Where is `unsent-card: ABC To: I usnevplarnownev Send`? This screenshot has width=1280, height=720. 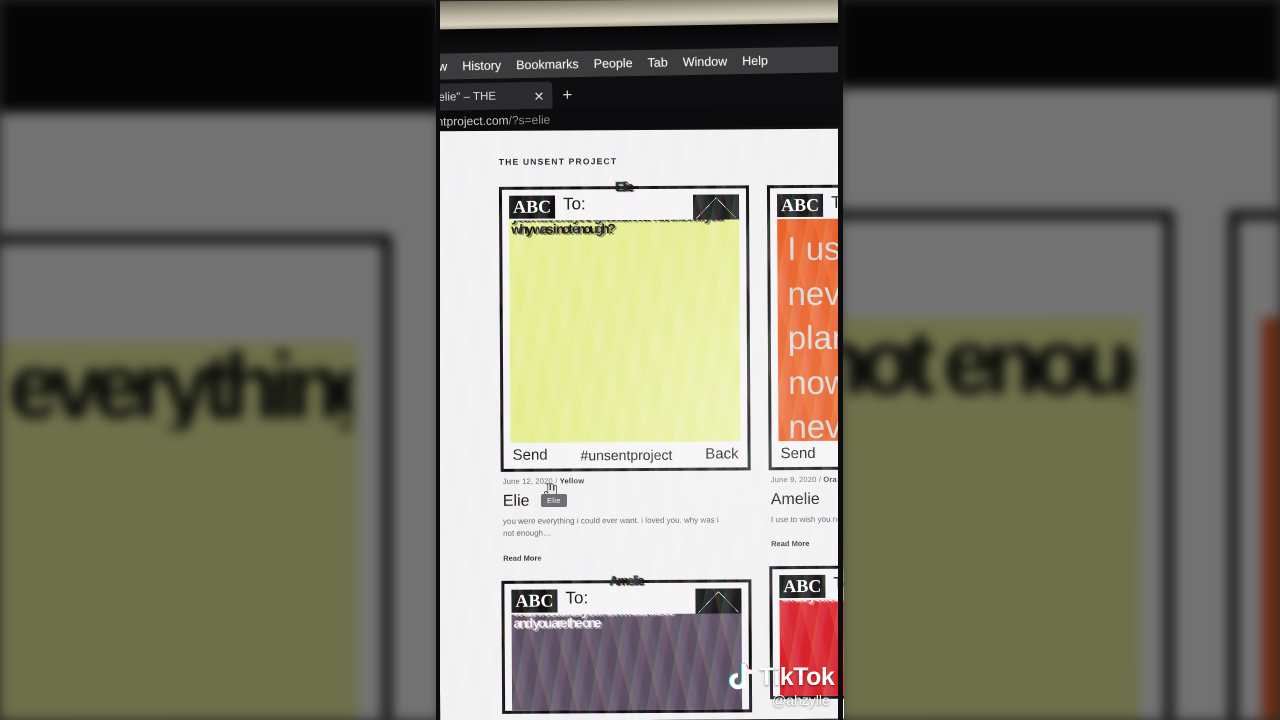
unsent-card: ABC To: I usnevplarnownev Send is located at coordinates (805, 327).